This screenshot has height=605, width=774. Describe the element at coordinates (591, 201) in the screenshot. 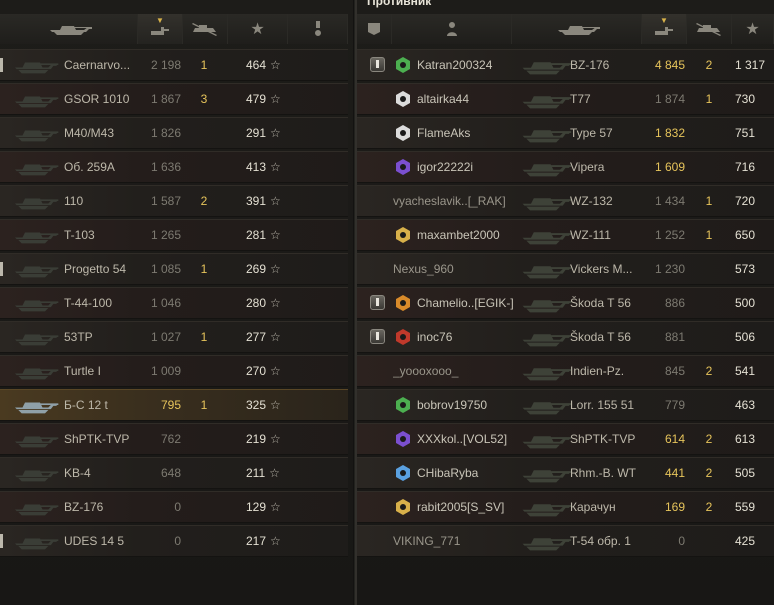

I see `tank-name: WZ-132` at that location.